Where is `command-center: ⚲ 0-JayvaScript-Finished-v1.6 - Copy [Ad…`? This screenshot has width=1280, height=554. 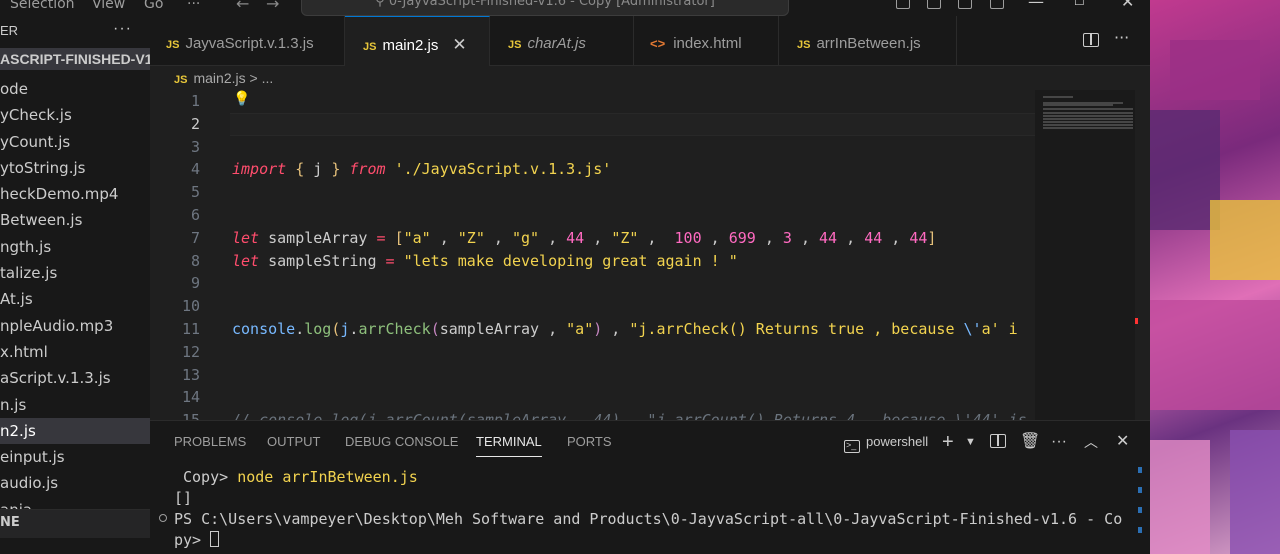
command-center: ⚲ 0-JayvaScript-Finished-v1.6 - Copy [Ad… is located at coordinates (545, 8).